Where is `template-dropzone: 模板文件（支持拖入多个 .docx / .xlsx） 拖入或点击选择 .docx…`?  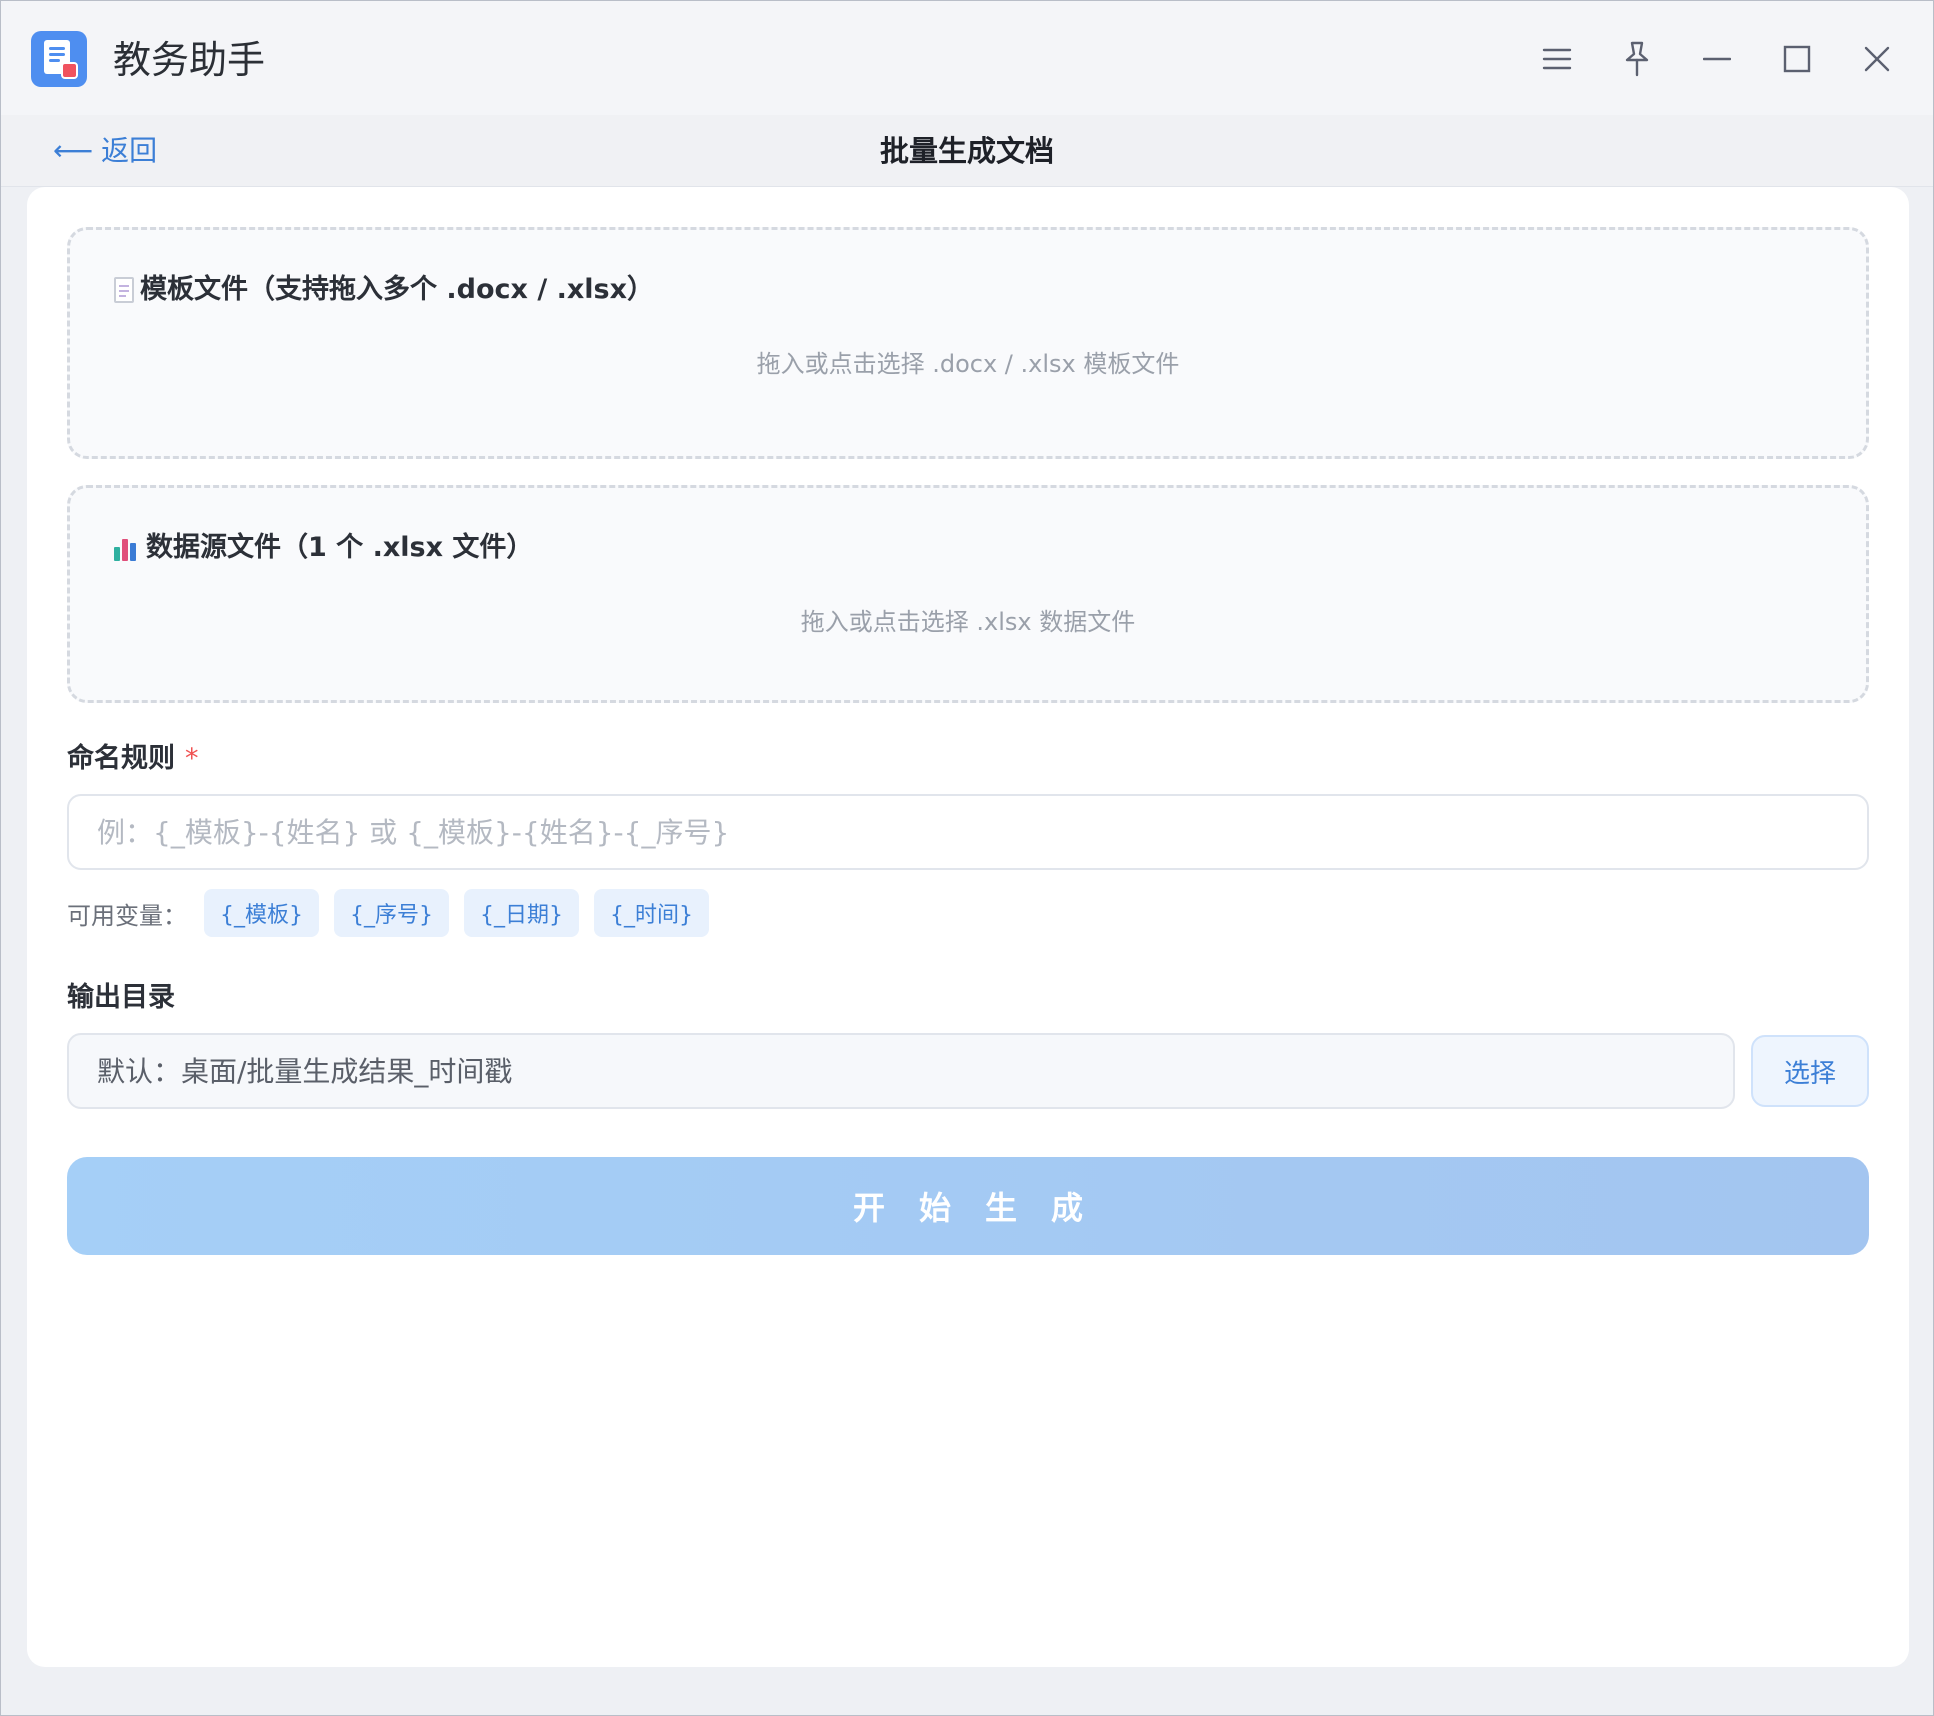 template-dropzone: 模板文件（支持拖入多个 .docx / .xlsx） 拖入或点击选择 .docx… is located at coordinates (968, 343).